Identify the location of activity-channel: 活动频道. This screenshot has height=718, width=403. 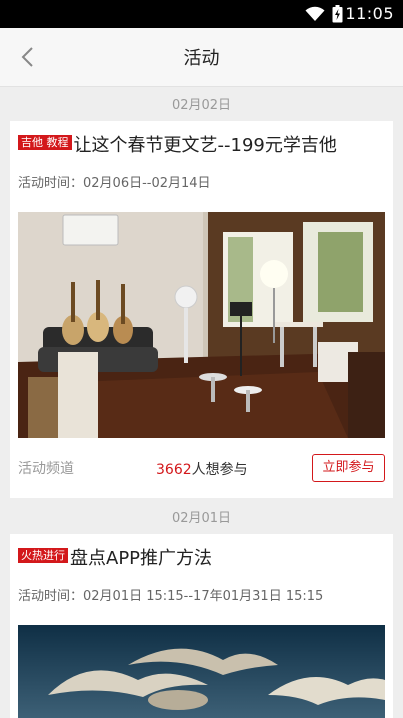
(46, 469).